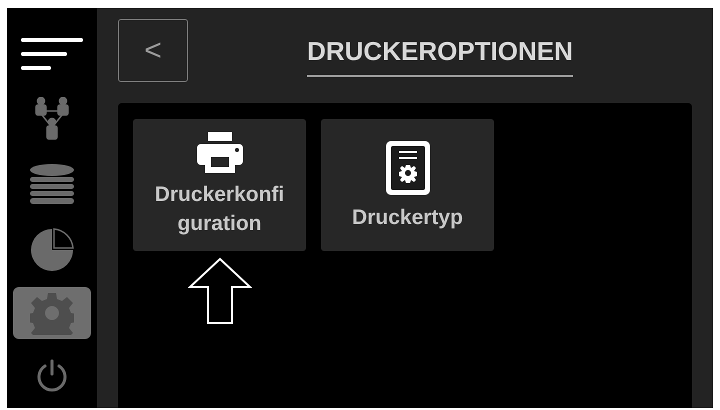 Image resolution: width=720 pixels, height=410 pixels. I want to click on power-icon, so click(52, 375).